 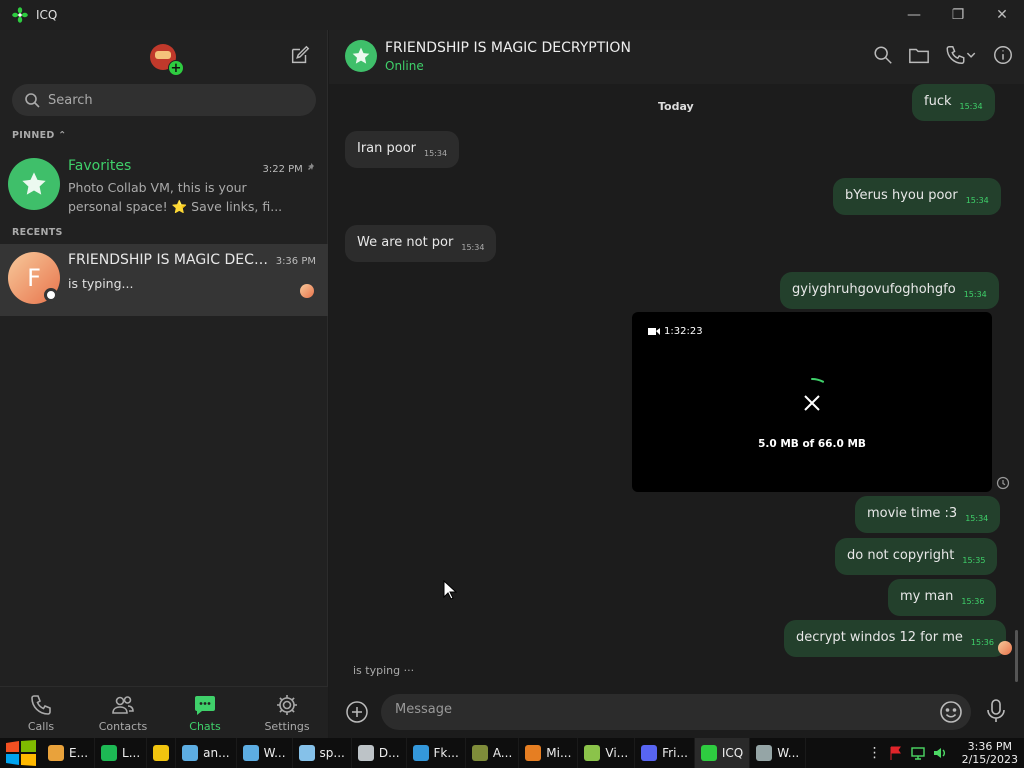 What do you see at coordinates (39, 135) in the screenshot?
I see `pinned-section-label: PINNED ⌃` at bounding box center [39, 135].